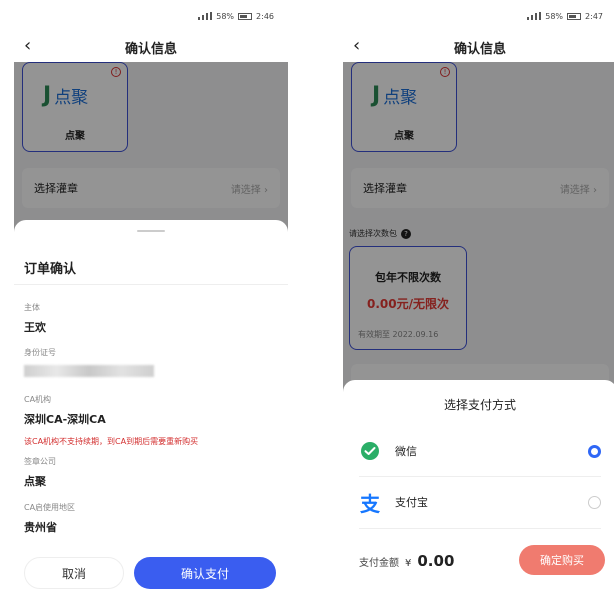  What do you see at coordinates (594, 451) in the screenshot?
I see `radio-selected` at bounding box center [594, 451].